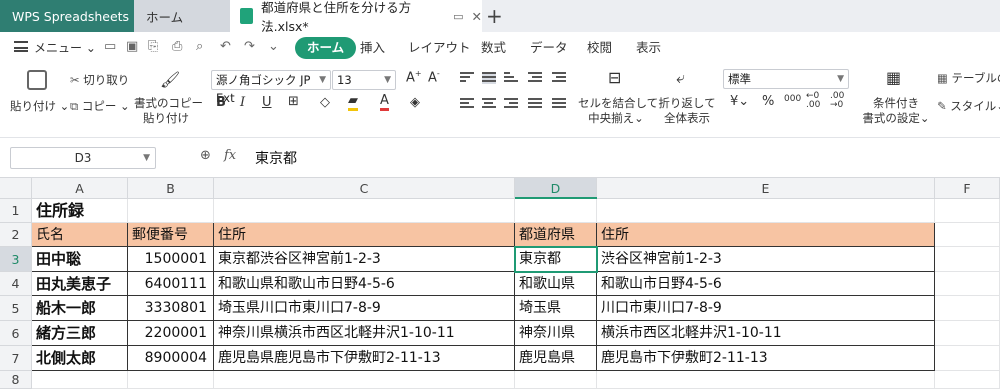 Image resolution: width=1000 pixels, height=389 pixels. What do you see at coordinates (80, 211) in the screenshot?
I see `sheet-title-cell: 住所録` at bounding box center [80, 211].